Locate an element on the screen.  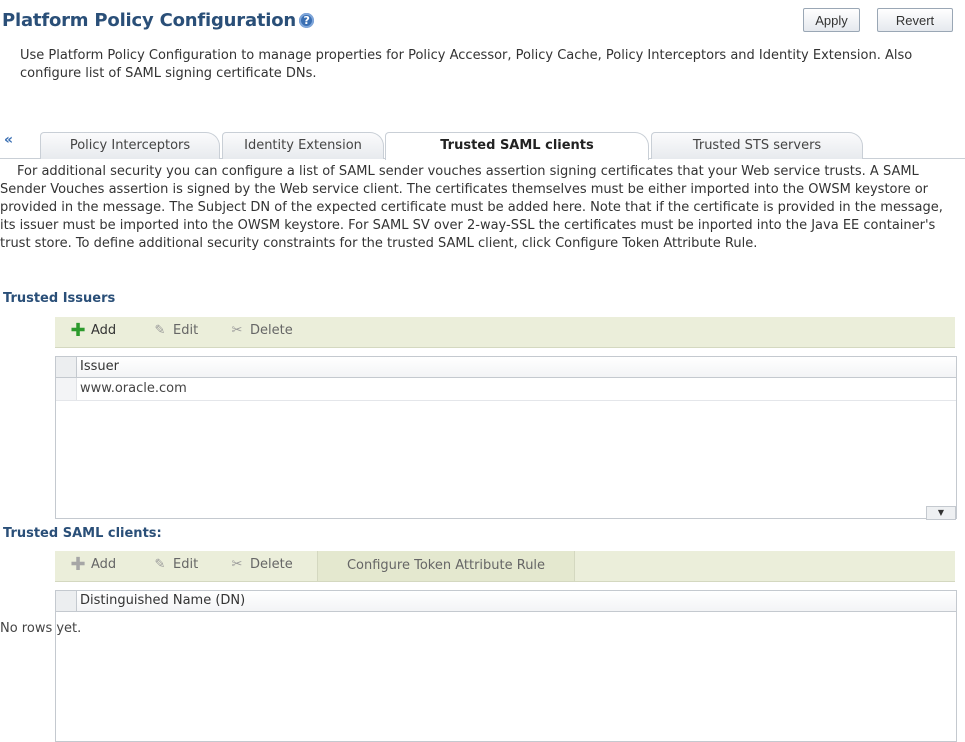
trusted-issuers-title: Trusted Issuers is located at coordinates (59, 298).